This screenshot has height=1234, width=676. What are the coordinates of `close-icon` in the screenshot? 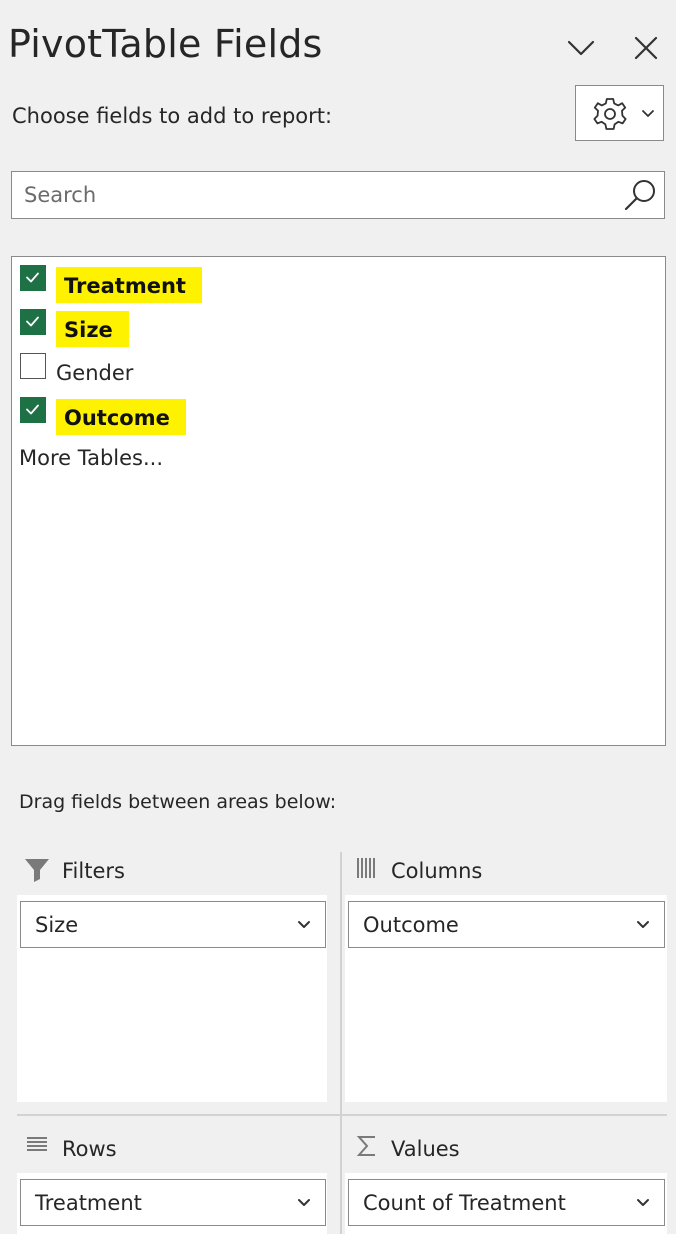 It's located at (646, 48).